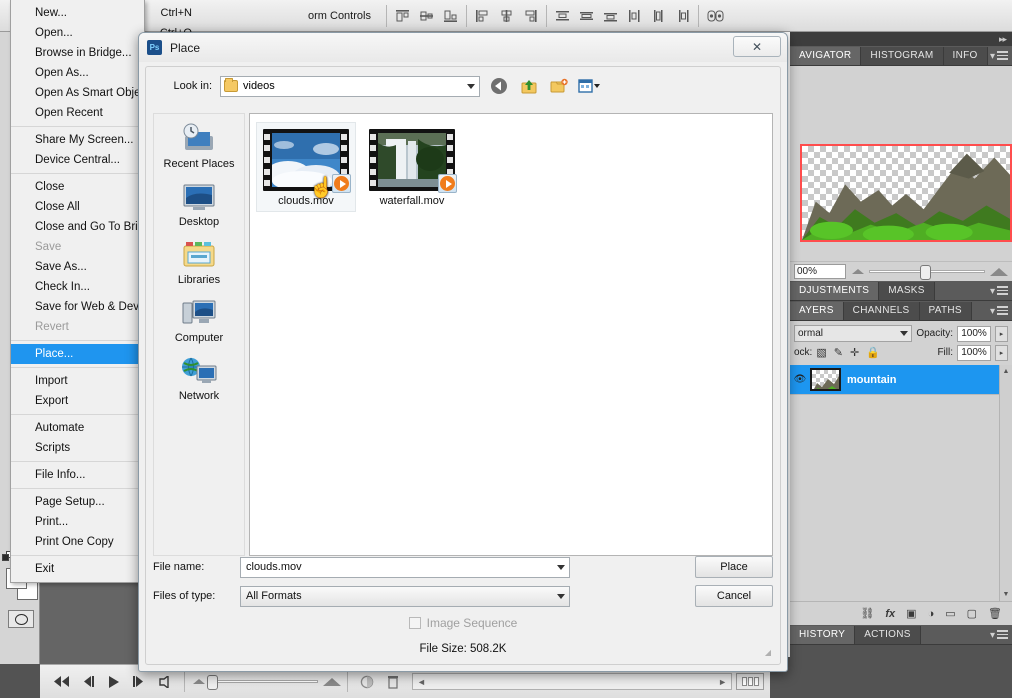 The width and height of the screenshot is (1012, 698). I want to click on tab-layers: AYERS, so click(817, 311).